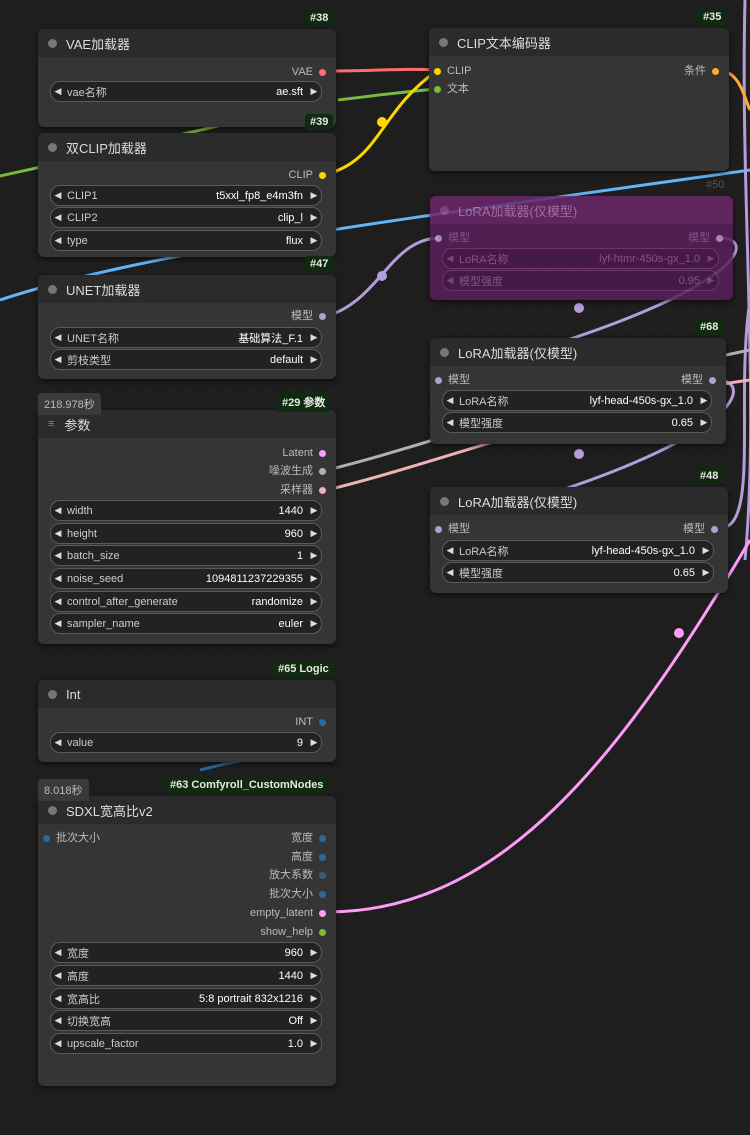 Image resolution: width=750 pixels, height=1135 pixels. What do you see at coordinates (186, 359) in the screenshot?
I see `widget-weight-dtype: ◀ 剪枝类型 default ▶` at bounding box center [186, 359].